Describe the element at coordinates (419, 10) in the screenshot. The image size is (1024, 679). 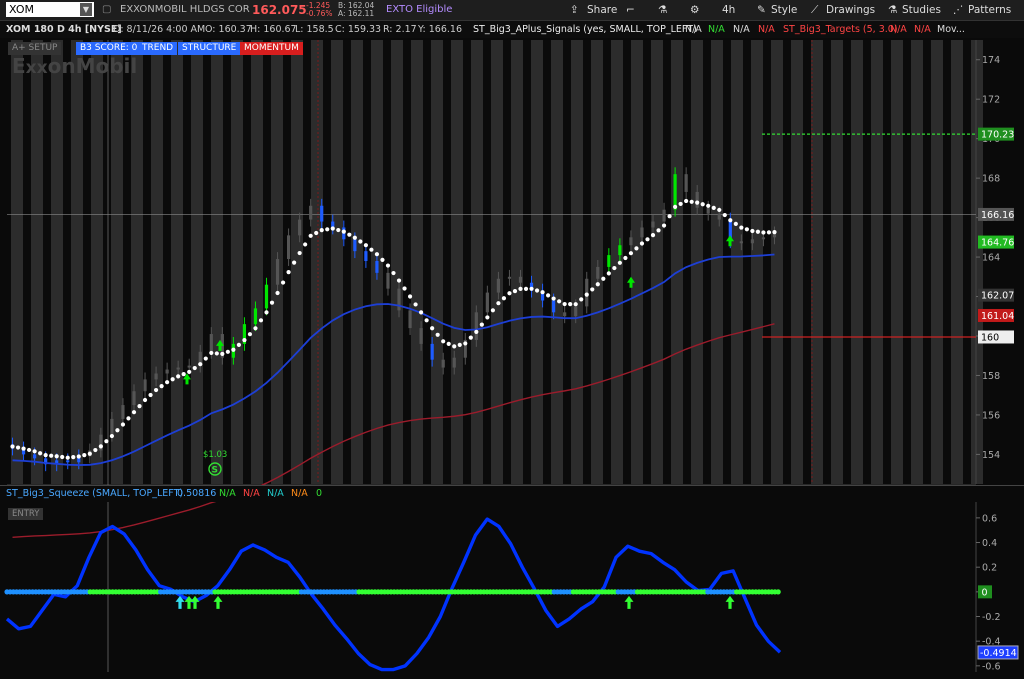
I see `exto-badge: EXTO Eligible` at that location.